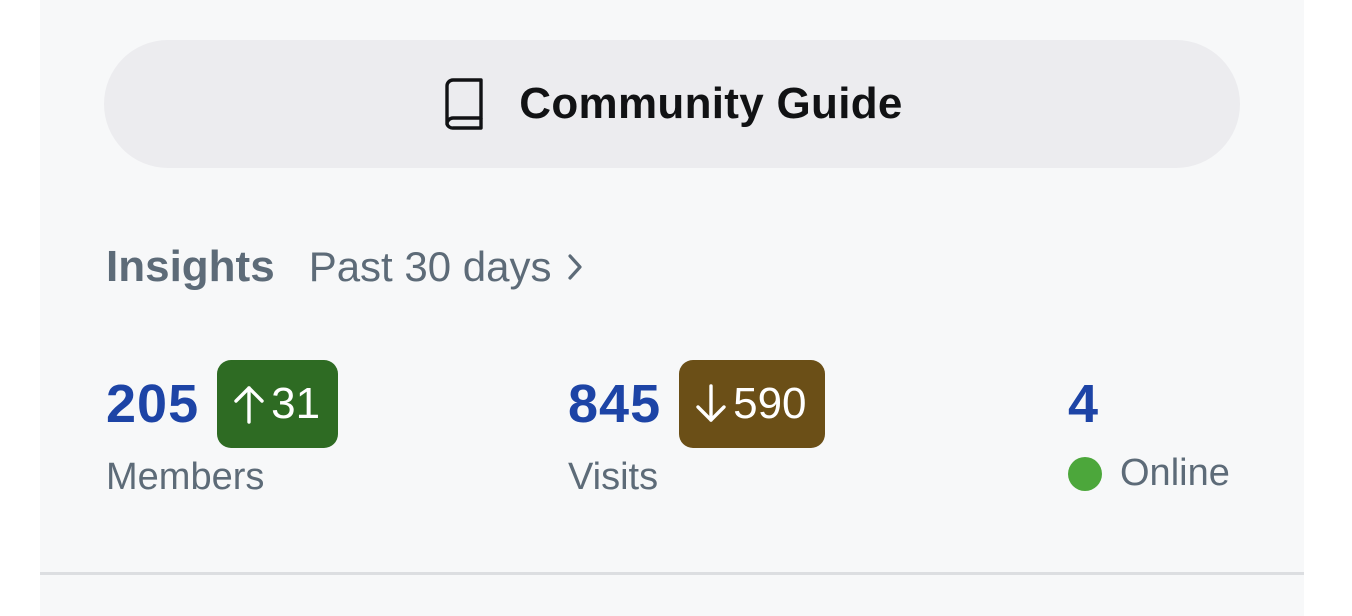  I want to click on members-change-badge: 31, so click(278, 404).